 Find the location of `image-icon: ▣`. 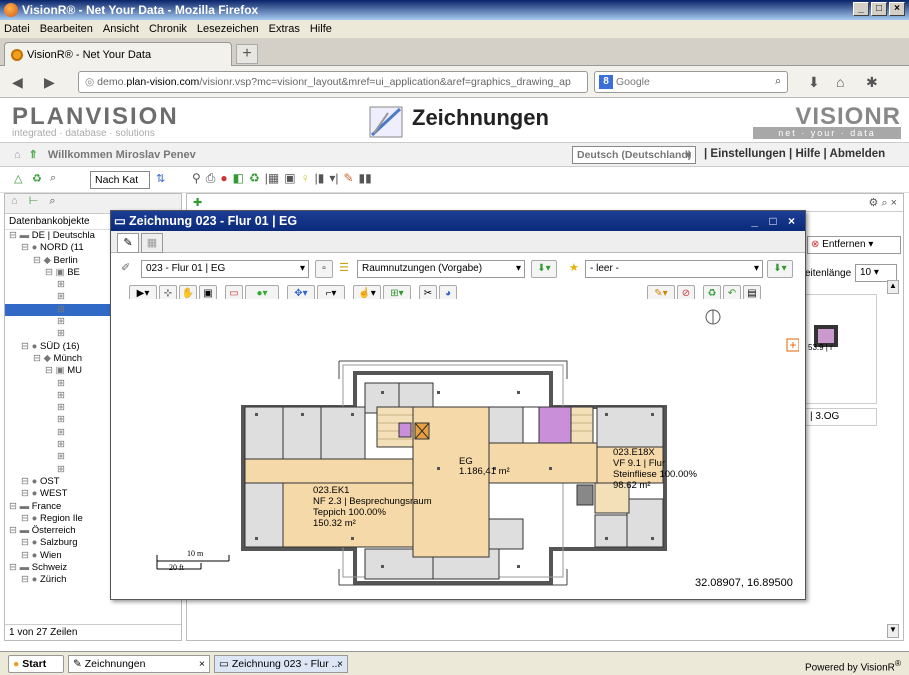

image-icon: ▣ is located at coordinates (289, 180).